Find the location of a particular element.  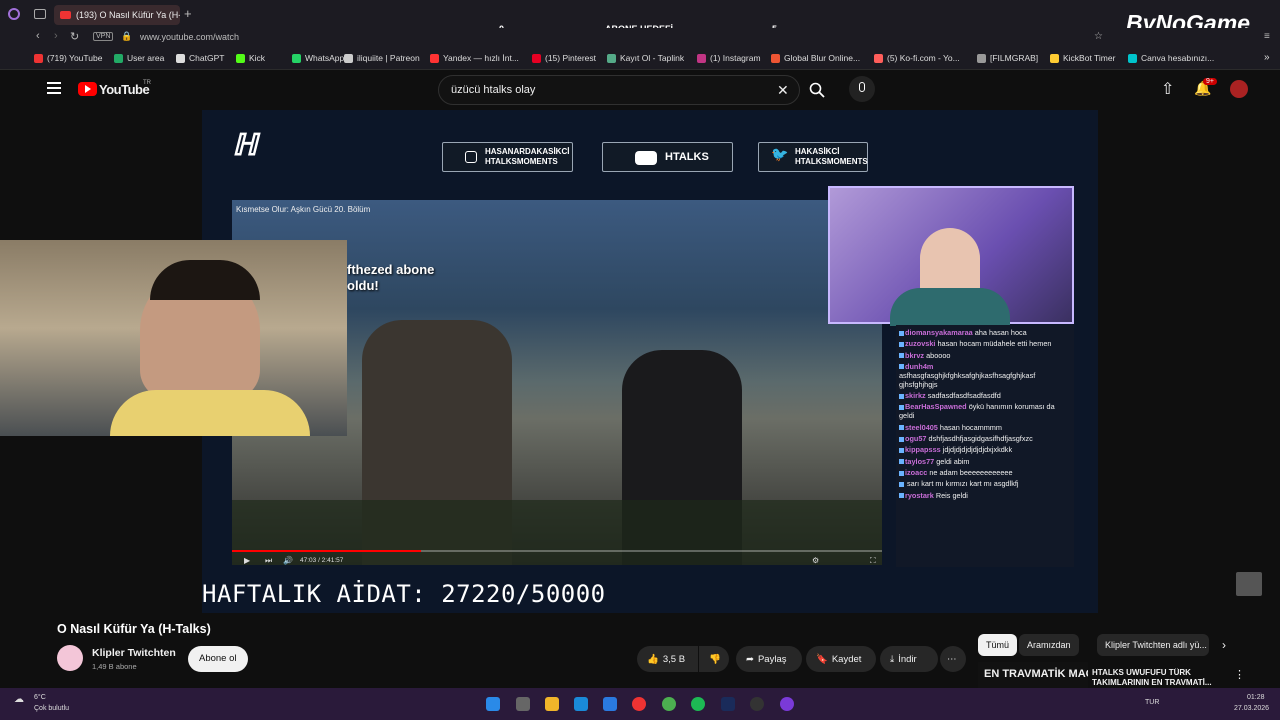

chat-bubble-icon is located at coordinates (1249, 584).